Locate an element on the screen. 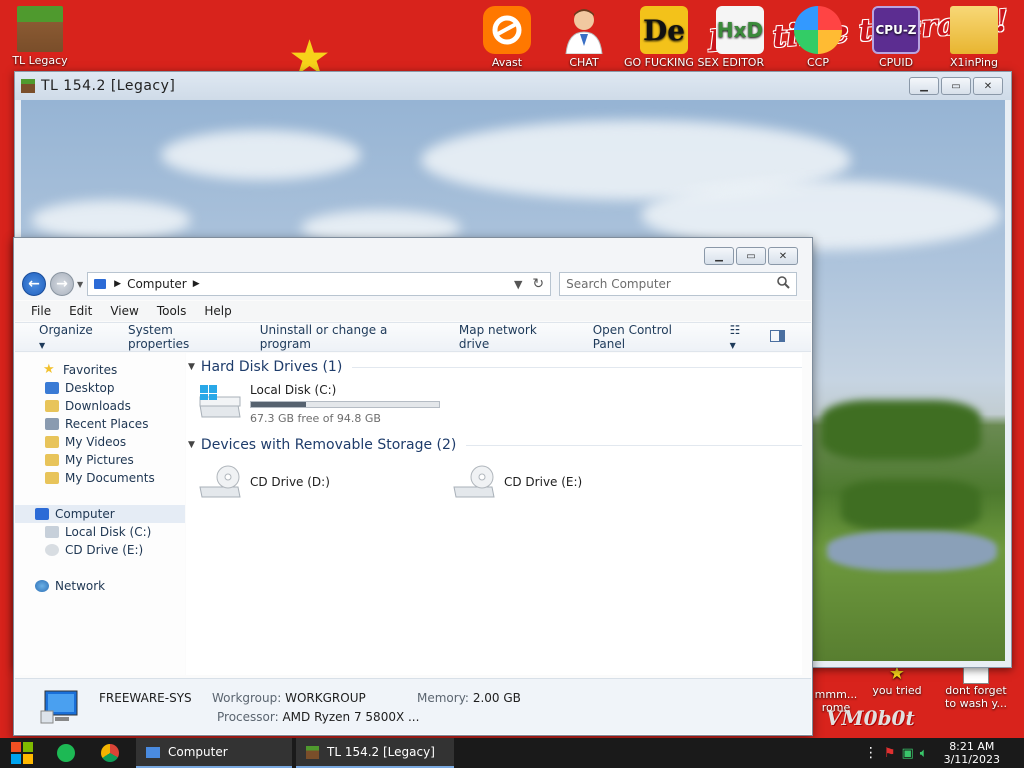  desktop-icon-tl-legacy: TL Legacy is located at coordinates (40, 36).